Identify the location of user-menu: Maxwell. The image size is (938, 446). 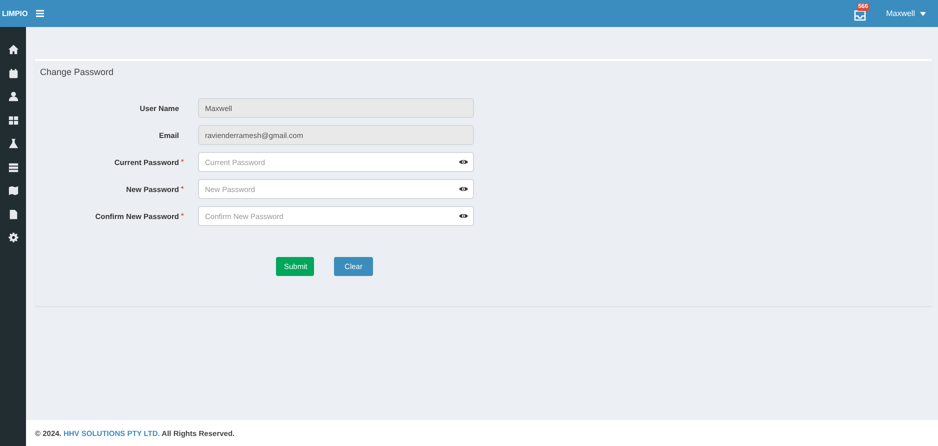
(906, 13).